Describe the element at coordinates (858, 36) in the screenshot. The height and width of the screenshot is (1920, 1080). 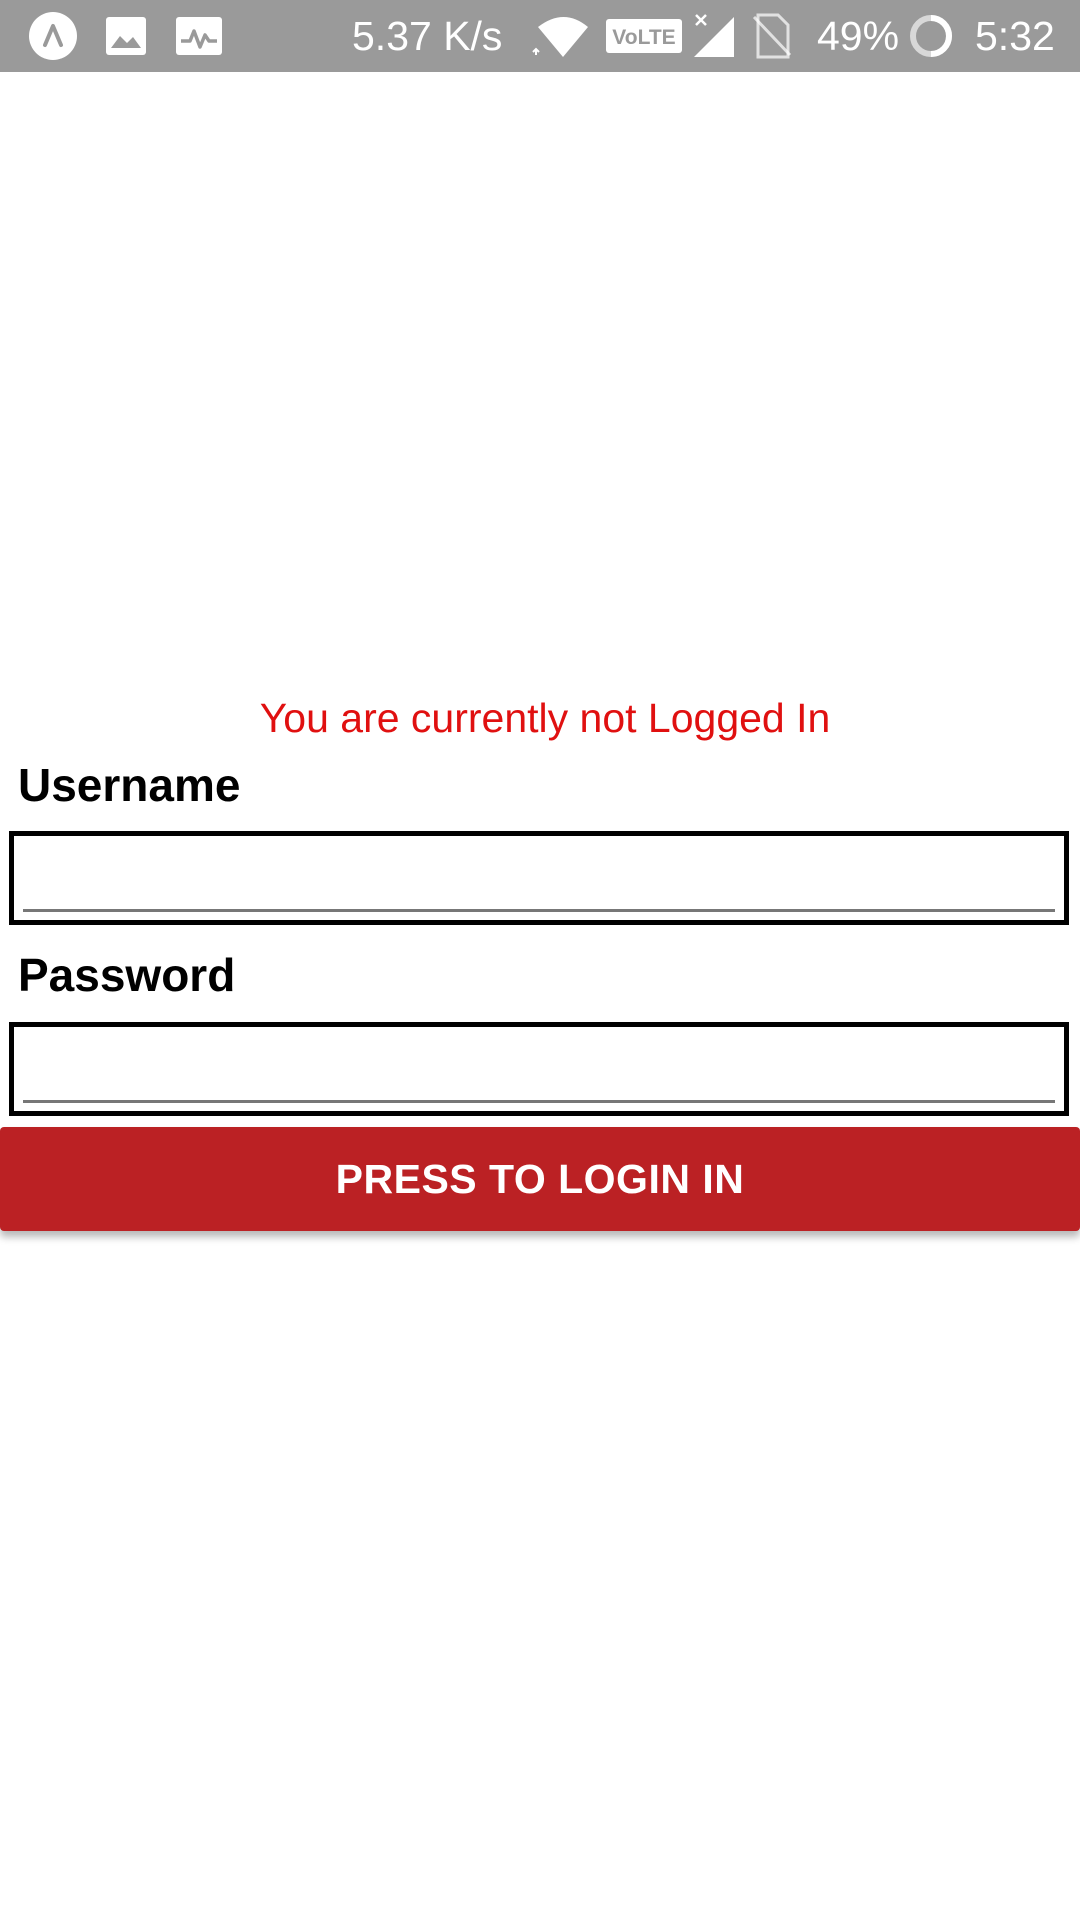
I see `battery-percent: 49%` at that location.